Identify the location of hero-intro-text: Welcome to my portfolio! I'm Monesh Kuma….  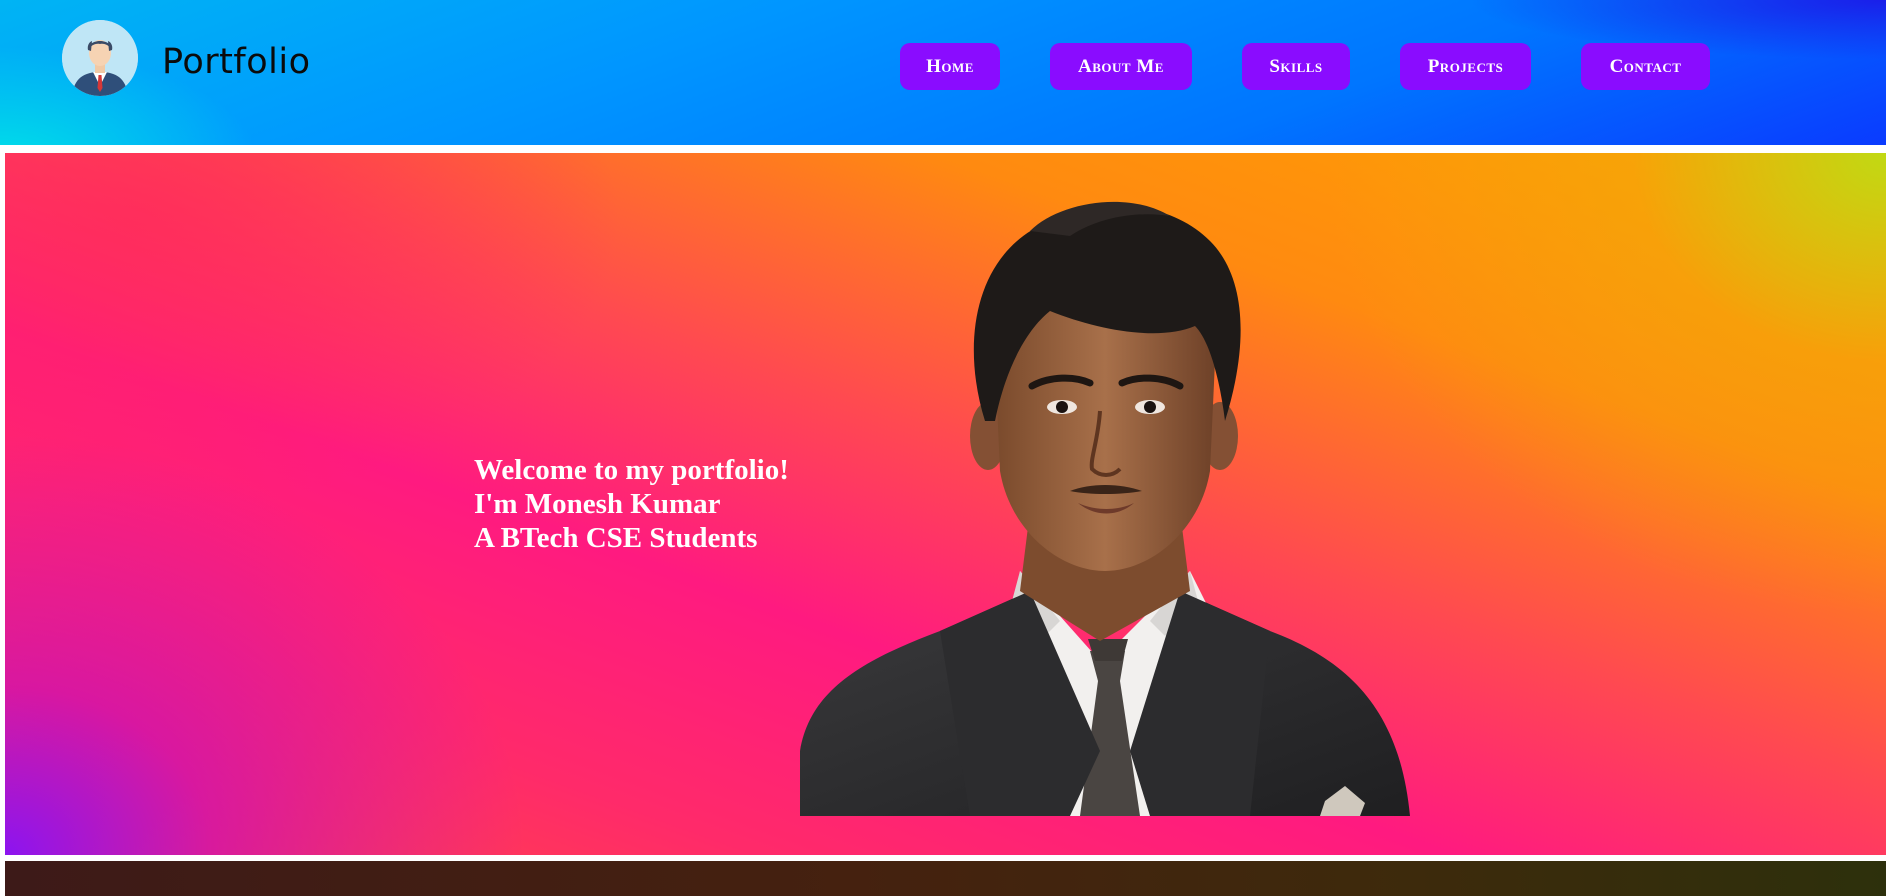
(631, 504).